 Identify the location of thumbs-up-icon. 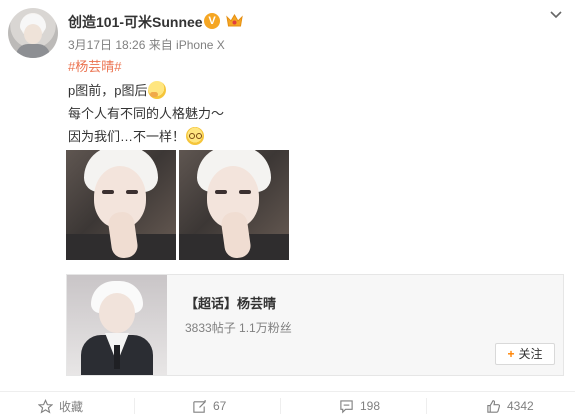
(494, 406).